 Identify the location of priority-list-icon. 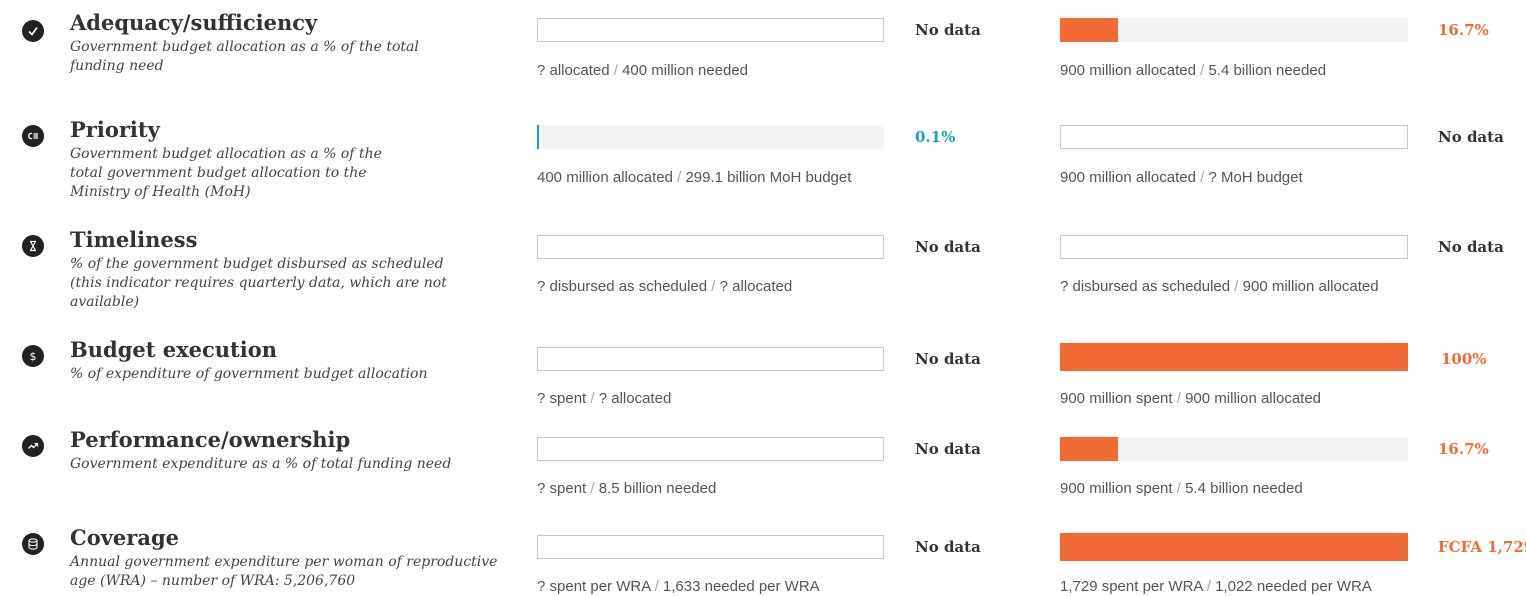
(33, 136).